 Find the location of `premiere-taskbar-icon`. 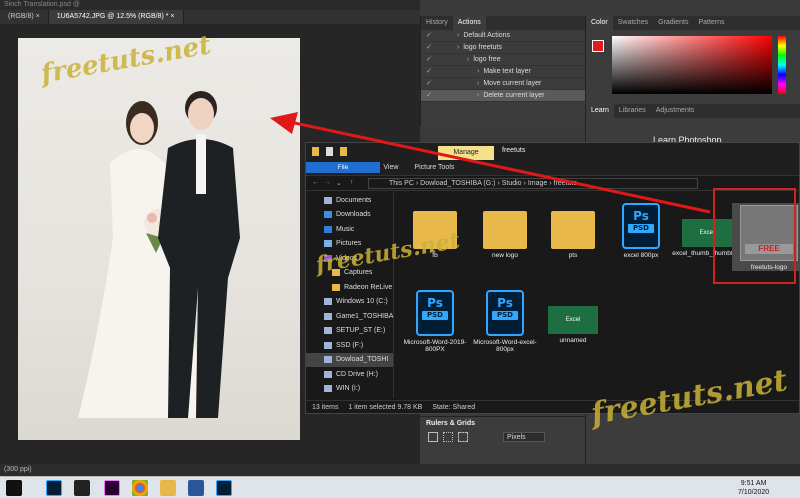

premiere-taskbar-icon is located at coordinates (112, 488).